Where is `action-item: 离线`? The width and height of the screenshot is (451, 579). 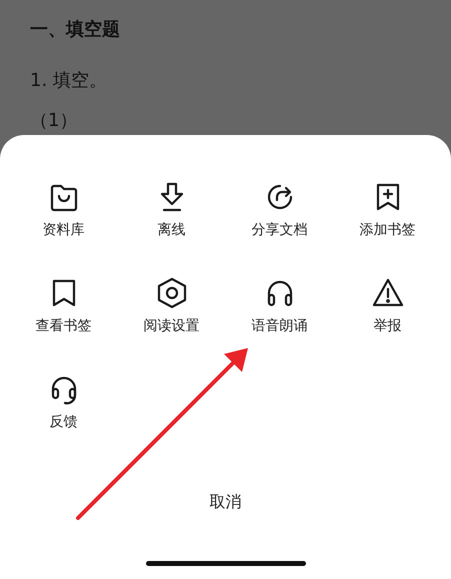 action-item: 离线 is located at coordinates (172, 209).